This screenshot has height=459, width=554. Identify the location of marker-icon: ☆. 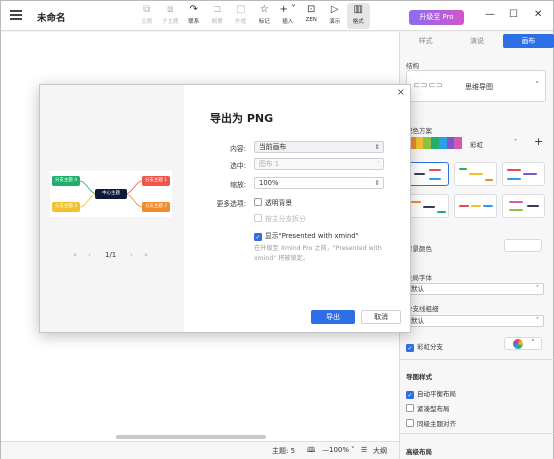
(264, 9).